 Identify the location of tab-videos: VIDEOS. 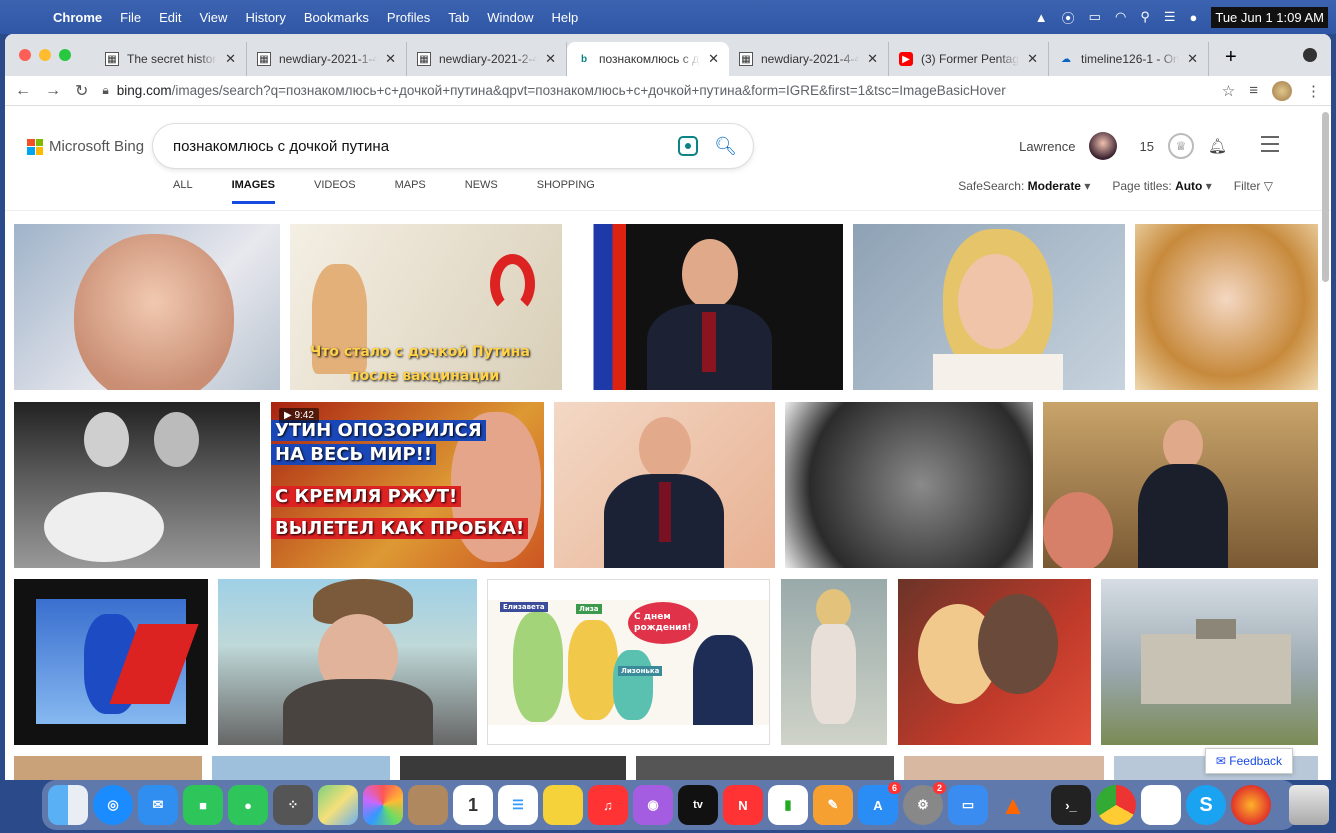
(335, 191).